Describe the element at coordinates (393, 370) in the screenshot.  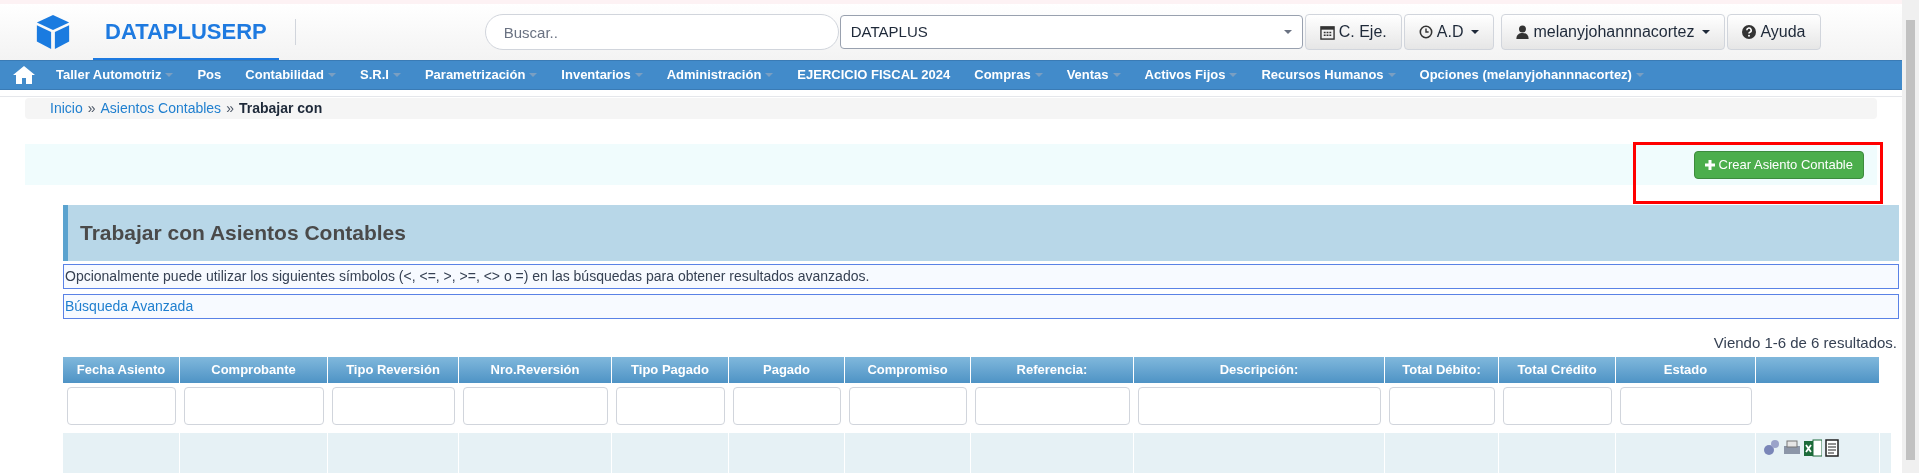
I see `column-header: Tipo Reversión` at that location.